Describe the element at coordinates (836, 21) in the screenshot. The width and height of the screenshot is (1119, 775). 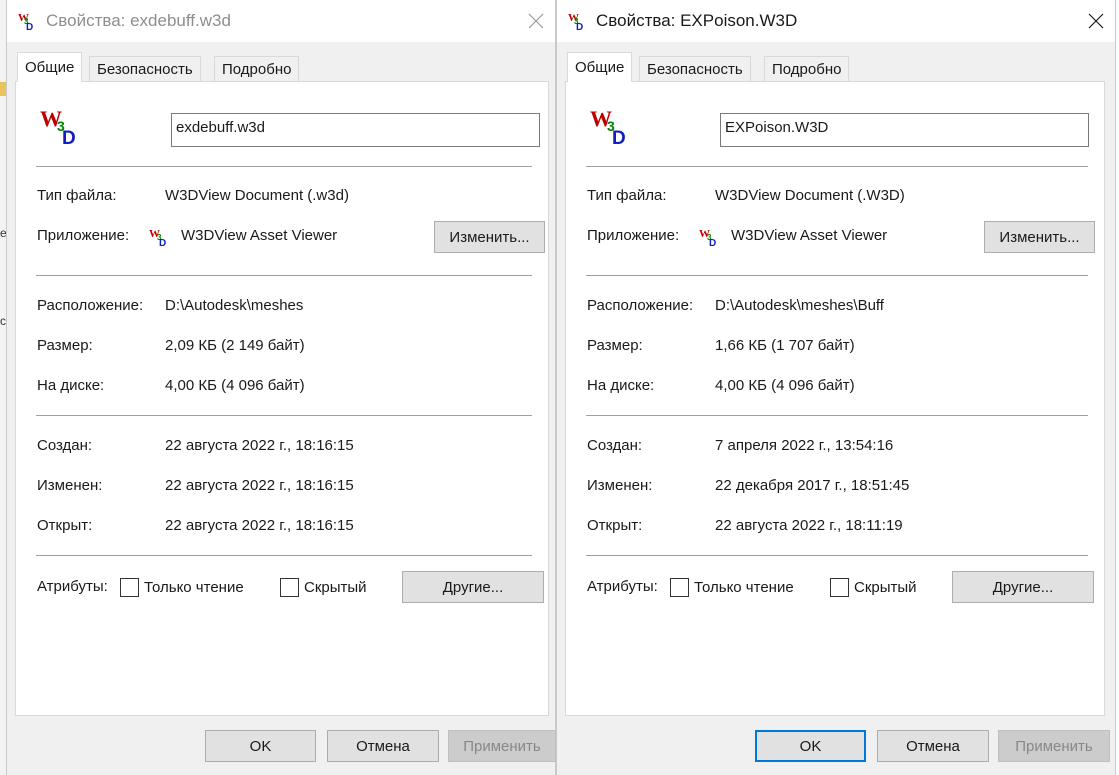
I see `title-bar: W 3 D Свойства: EXPoison.W3D` at that location.